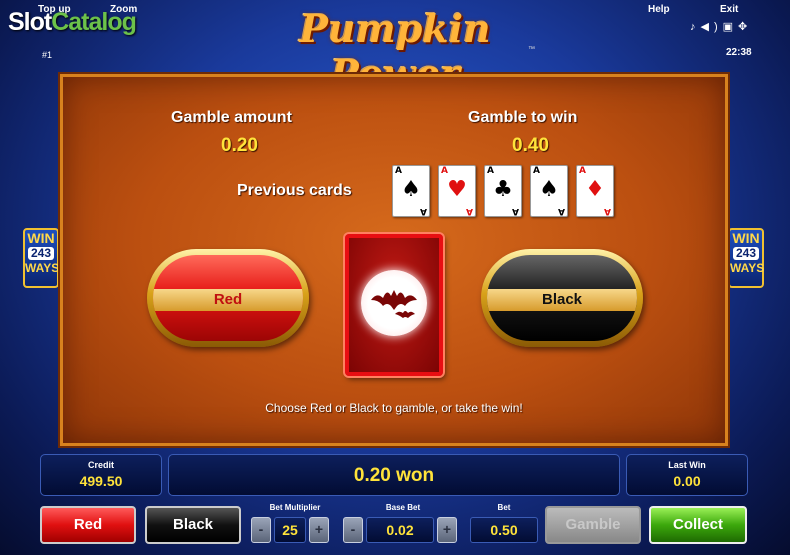  What do you see at coordinates (687, 481) in the screenshot?
I see `last-win-value: 0.00` at bounding box center [687, 481].